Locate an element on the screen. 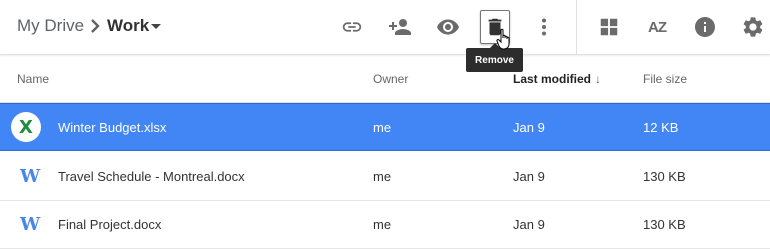 This screenshot has width=770, height=249. sort-az-icon: AZ is located at coordinates (657, 27).